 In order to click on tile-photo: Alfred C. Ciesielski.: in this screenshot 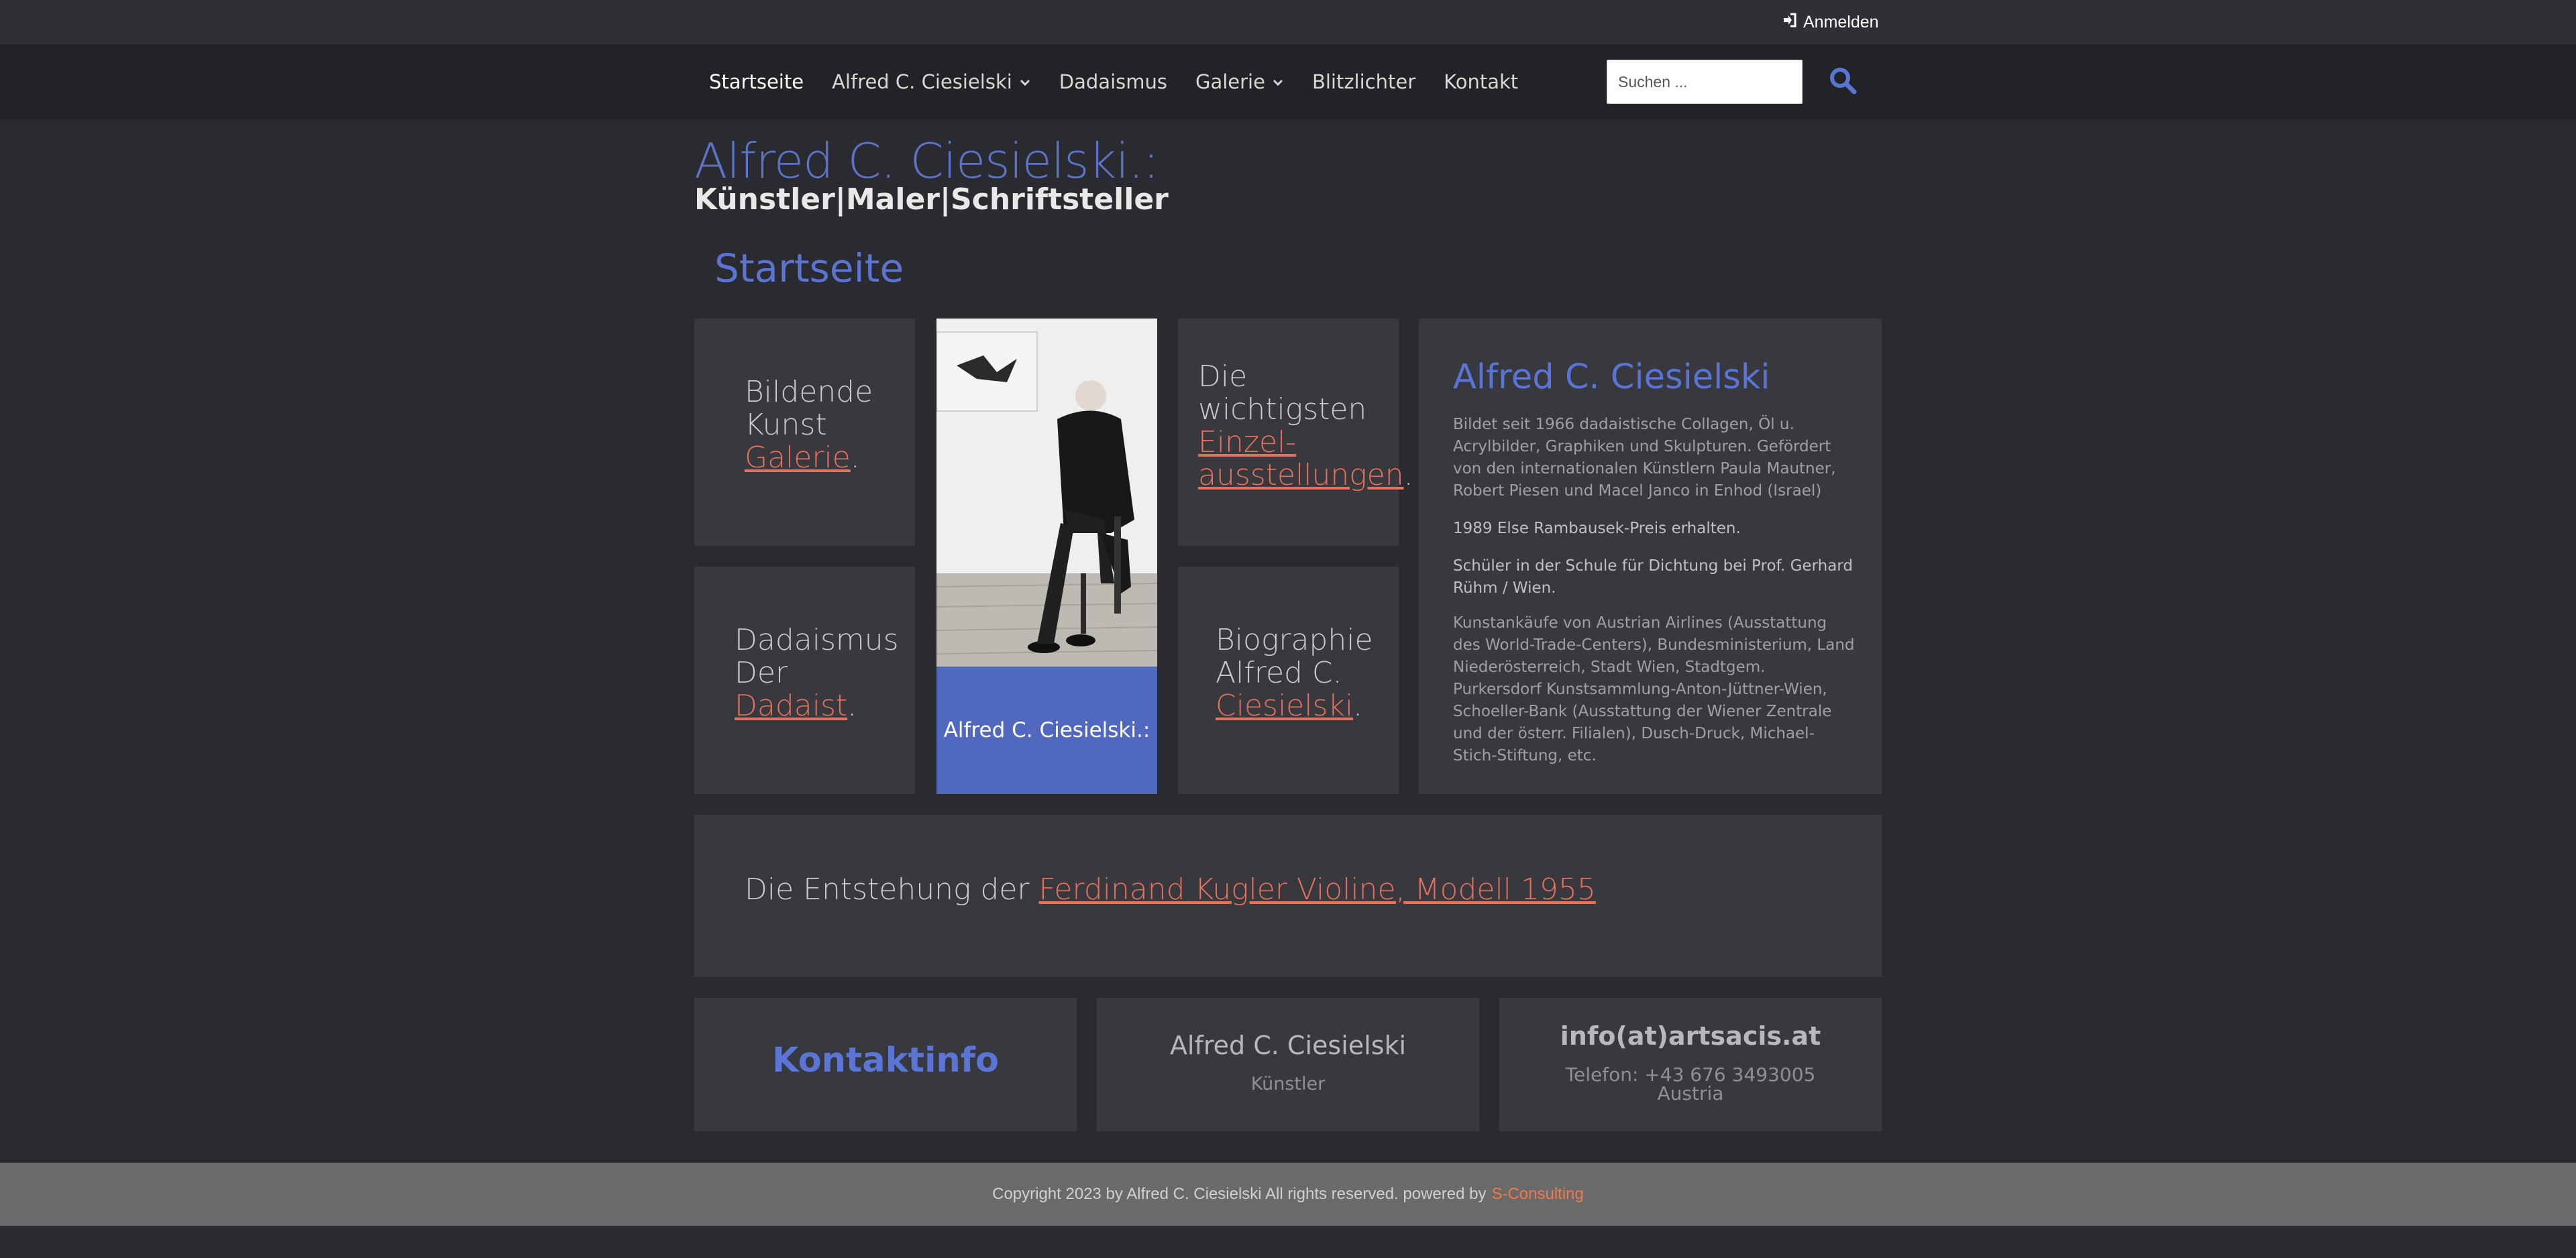, I will do `click(1046, 556)`.